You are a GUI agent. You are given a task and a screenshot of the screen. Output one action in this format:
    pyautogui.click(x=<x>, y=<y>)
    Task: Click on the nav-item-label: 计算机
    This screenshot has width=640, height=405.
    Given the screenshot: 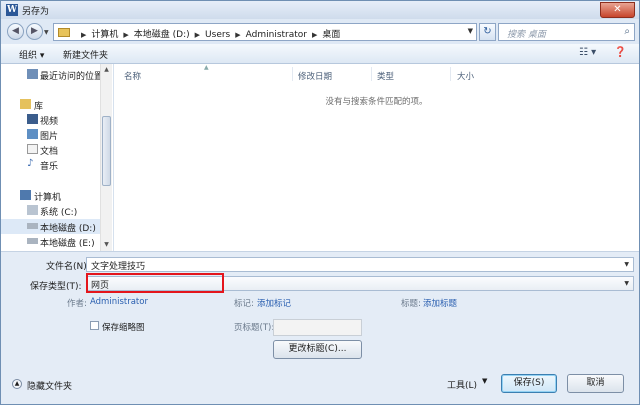 What is the action you would take?
    pyautogui.click(x=48, y=198)
    